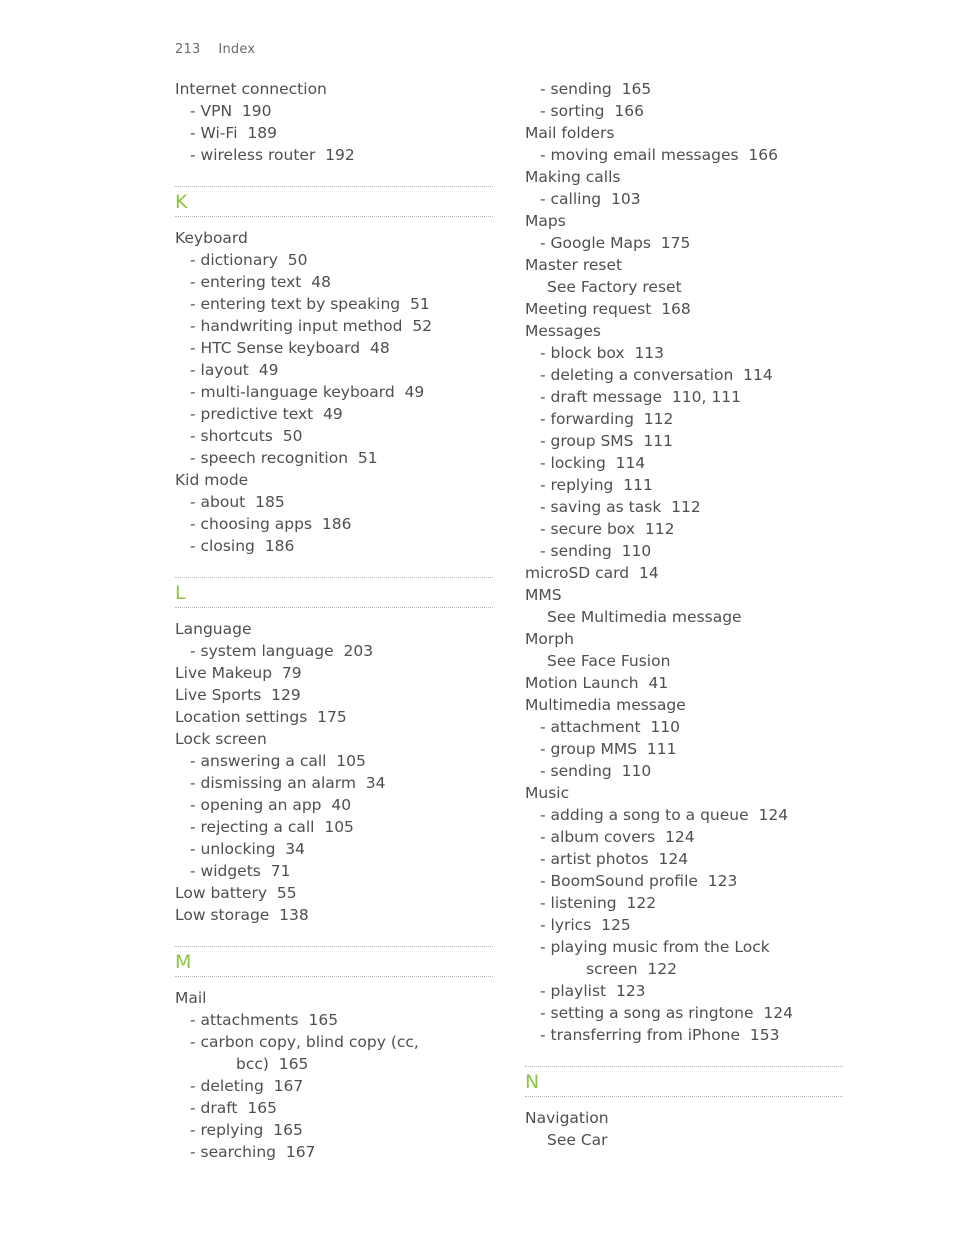  What do you see at coordinates (236, 893) in the screenshot?
I see `index-entry: Low battery 55` at bounding box center [236, 893].